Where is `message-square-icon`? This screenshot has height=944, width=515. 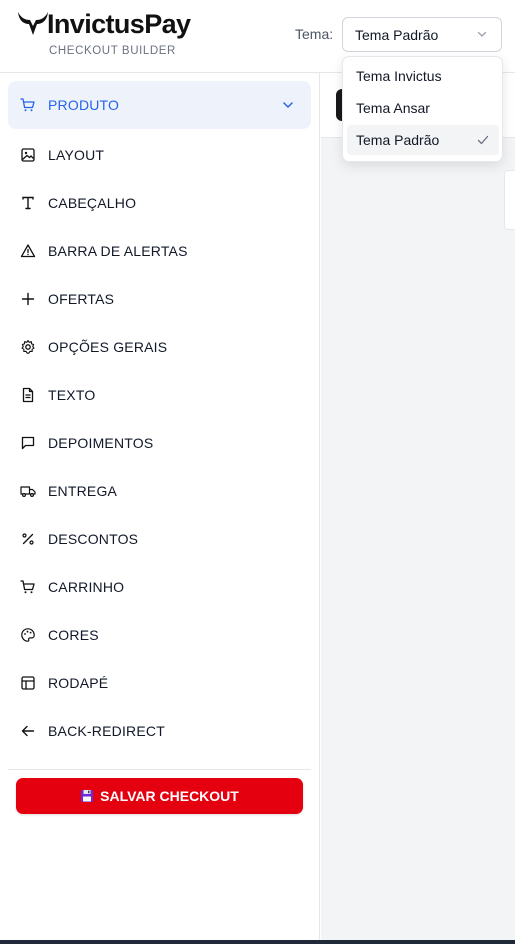 message-square-icon is located at coordinates (28, 443).